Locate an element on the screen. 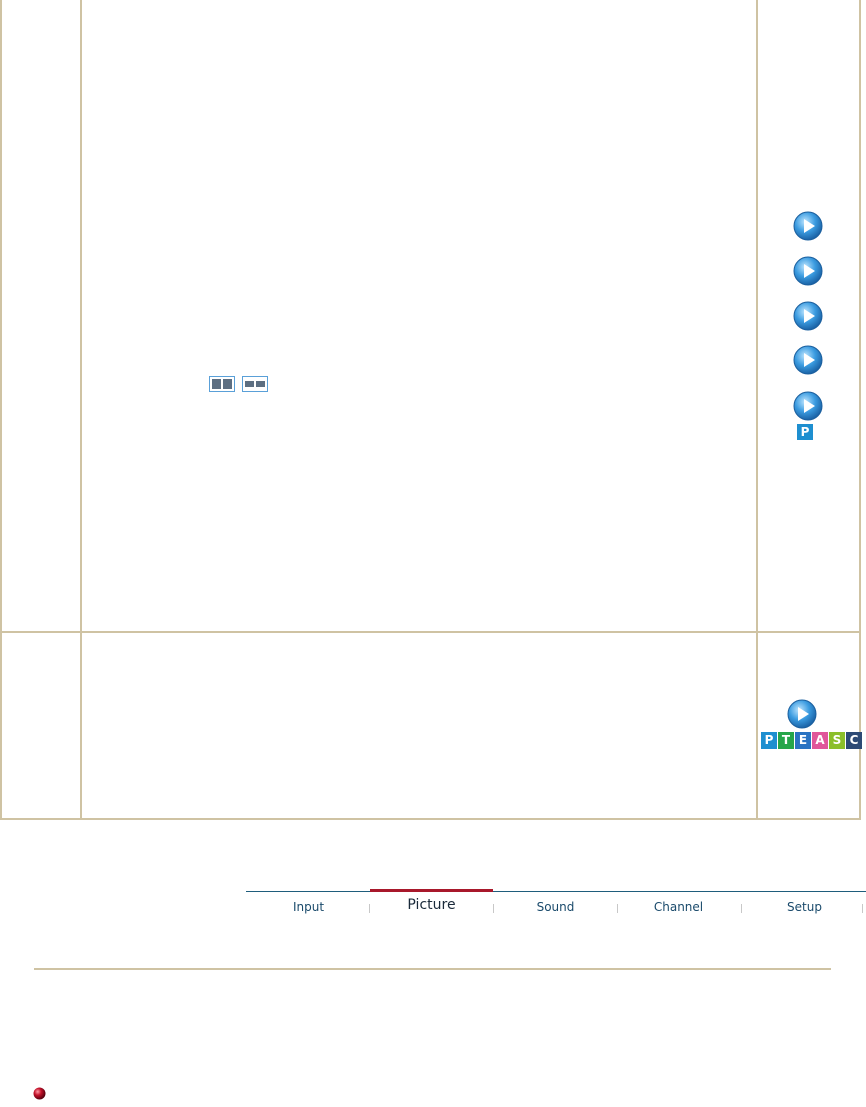 This screenshot has width=866, height=1107. nav-active-indicator is located at coordinates (431, 890).